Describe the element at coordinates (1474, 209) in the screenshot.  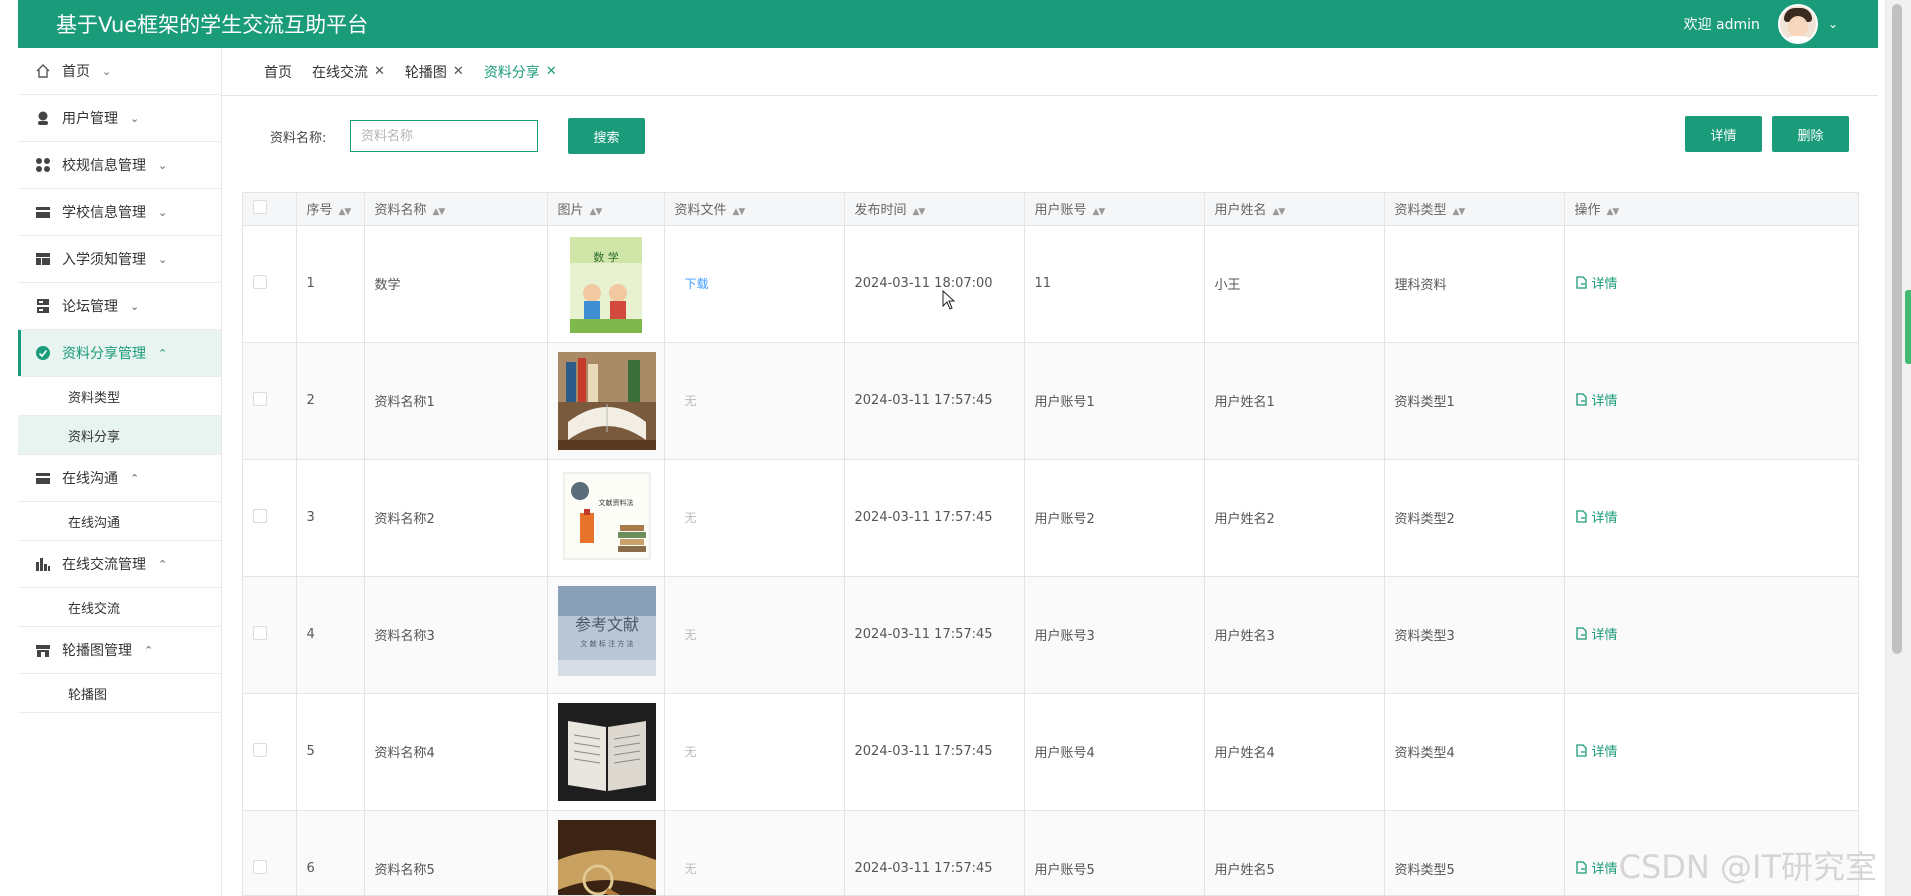
I see `header-cell: 资料类型 ▲▼` at that location.